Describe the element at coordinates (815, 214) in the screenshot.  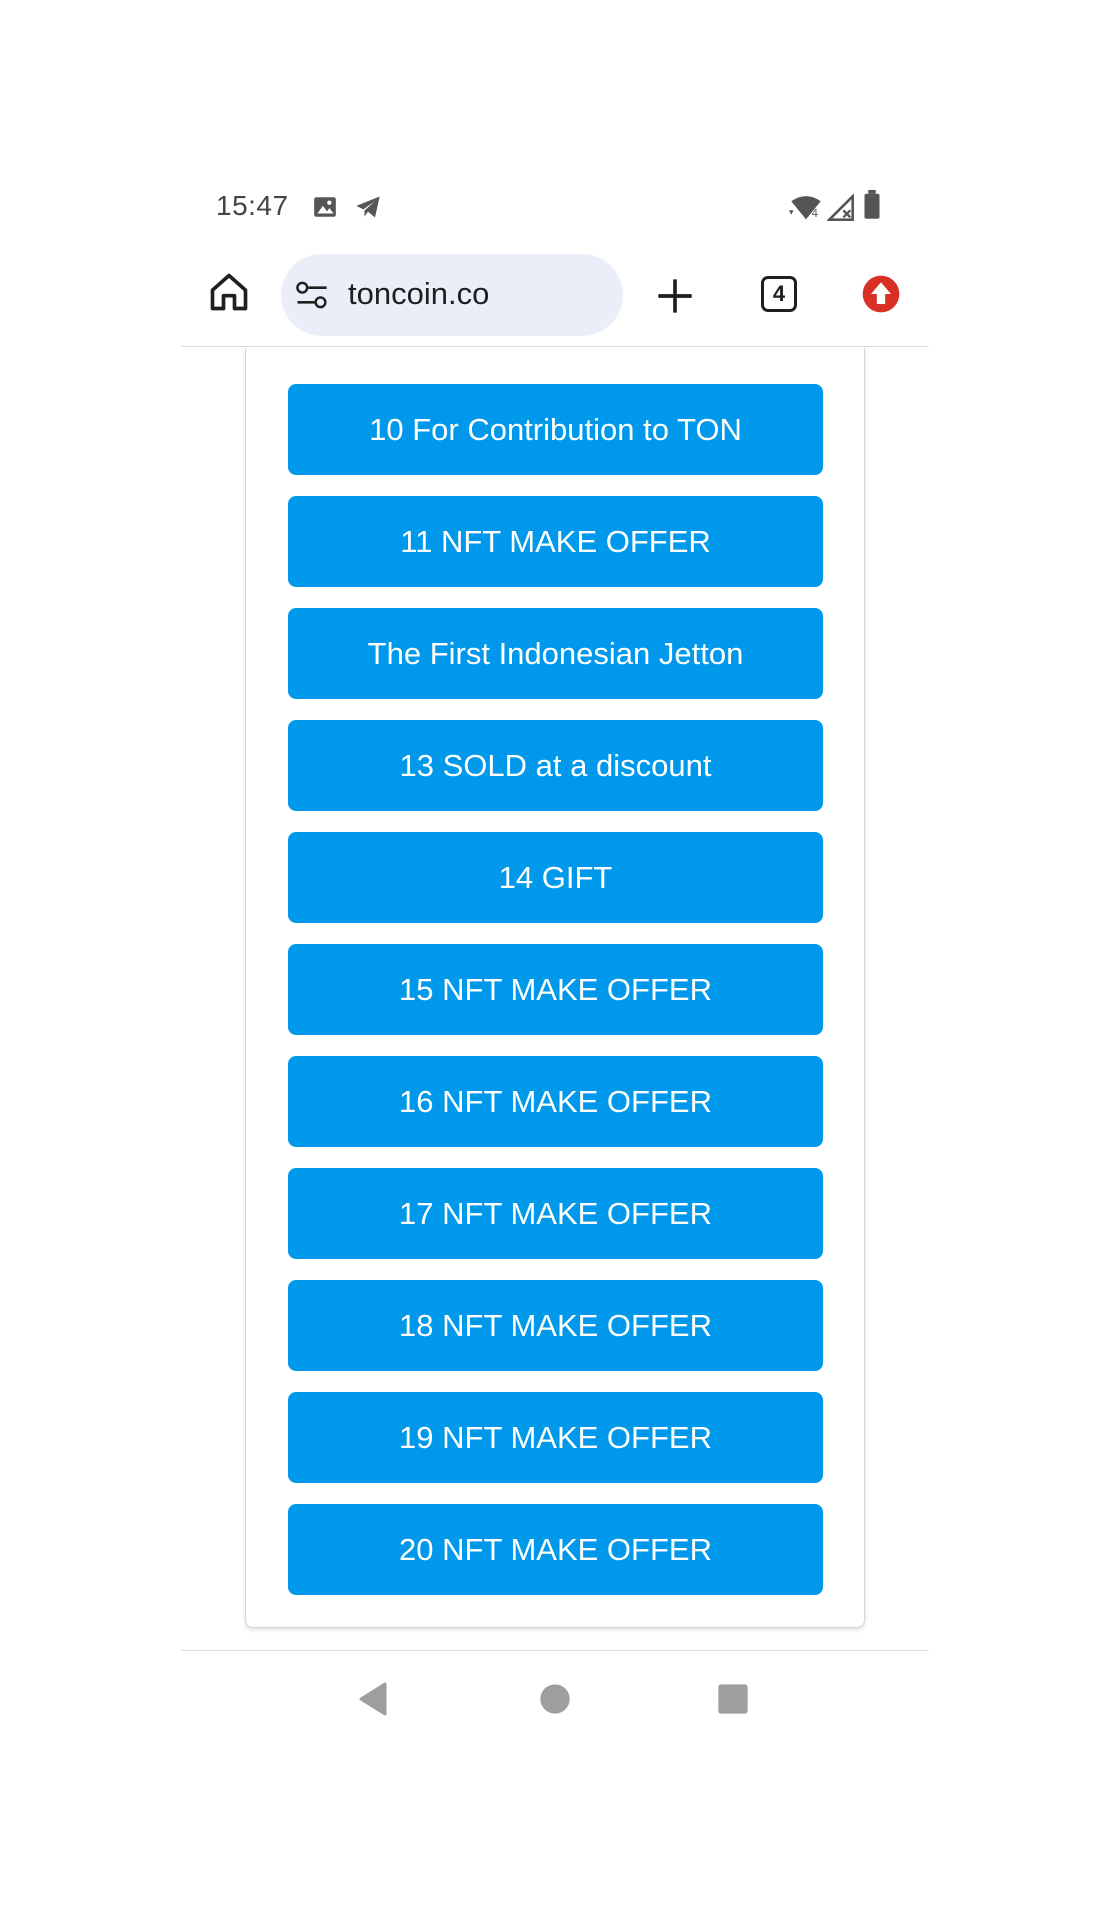
I see `svg-text: 4` at that location.